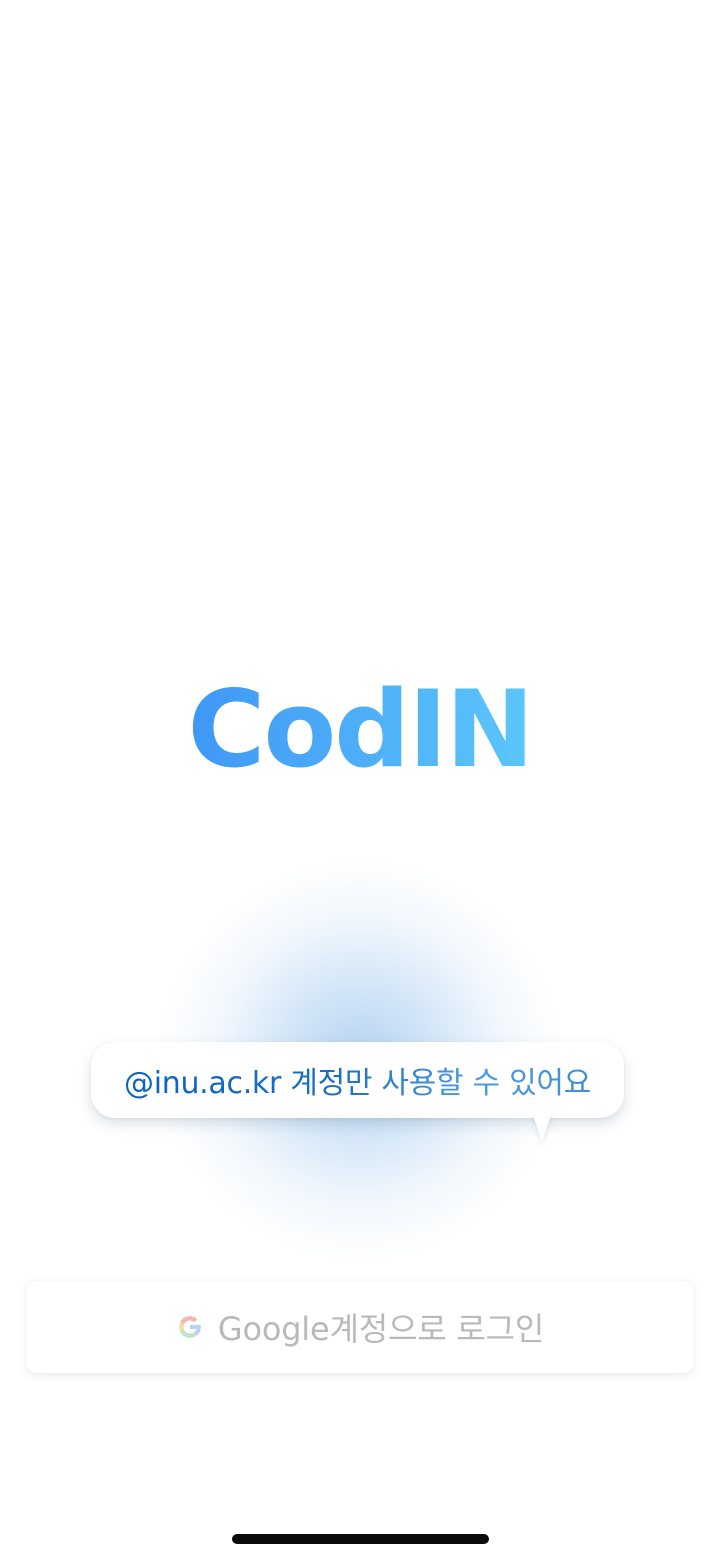  I want to click on tooltip-tail, so click(542, 1127).